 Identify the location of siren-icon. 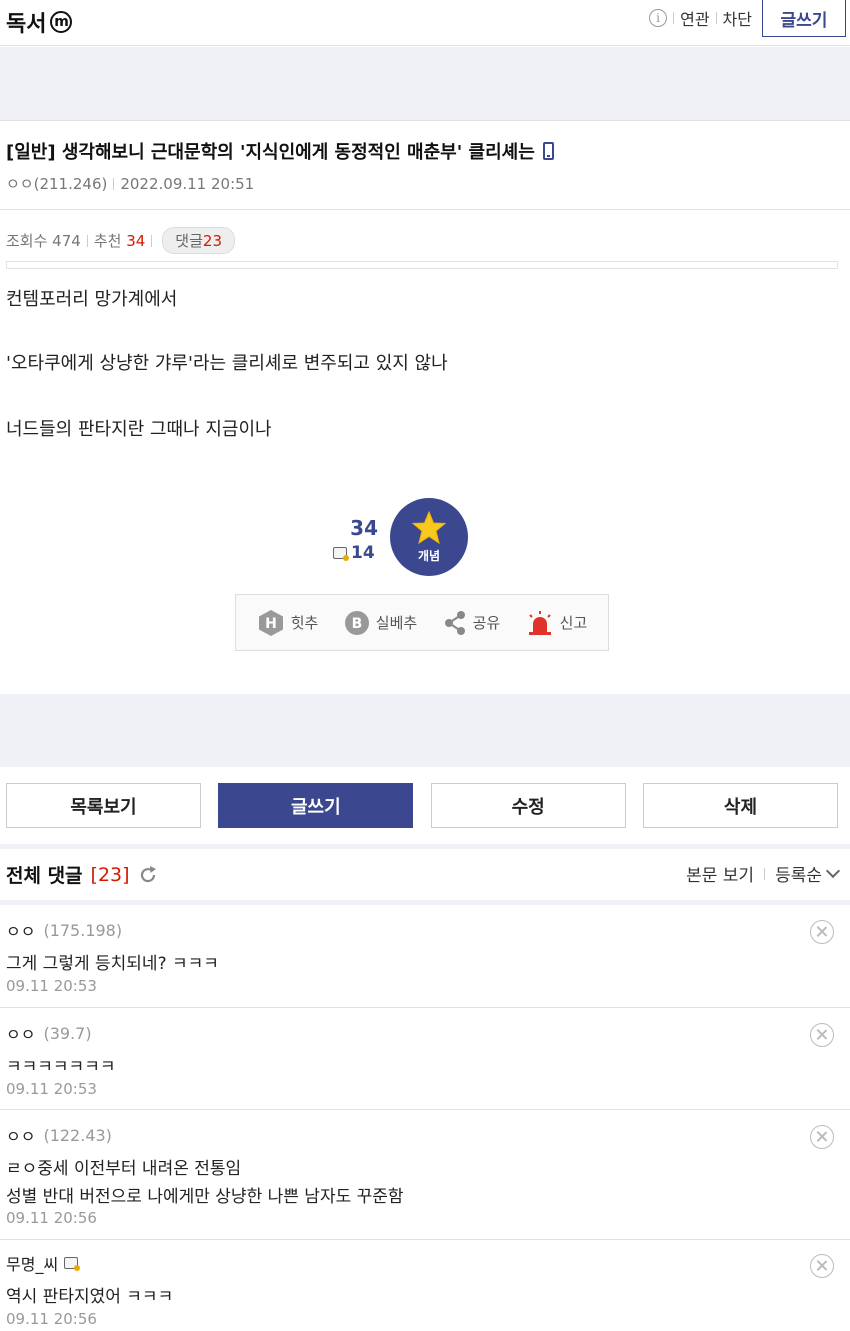
(539, 622).